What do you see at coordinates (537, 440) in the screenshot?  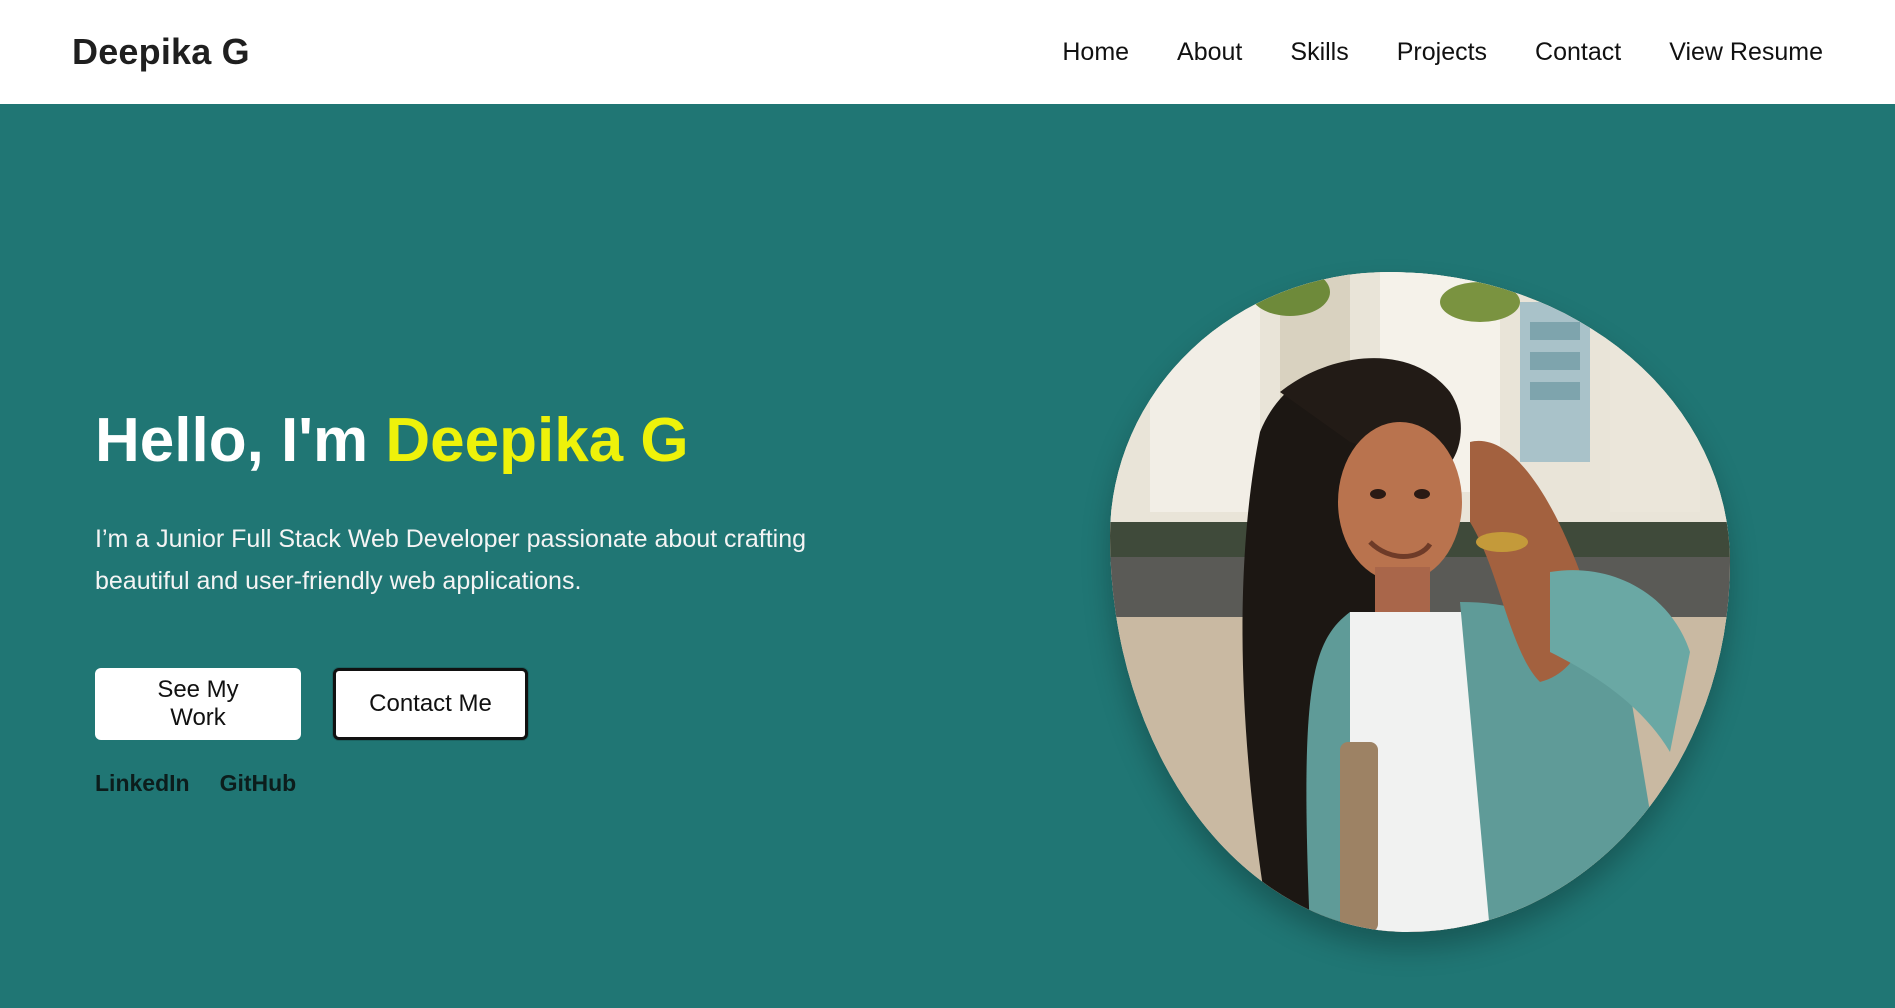 I see `hero-name-highlight: Deepika G` at bounding box center [537, 440].